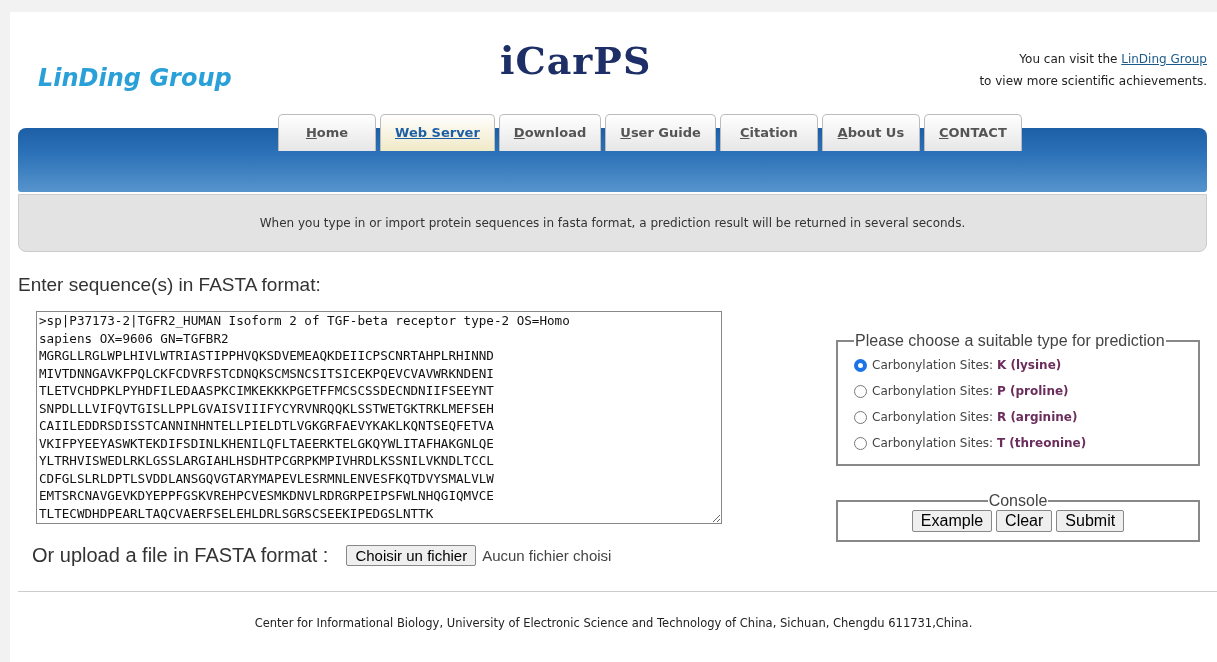  I want to click on console-button: Example, so click(952, 521).